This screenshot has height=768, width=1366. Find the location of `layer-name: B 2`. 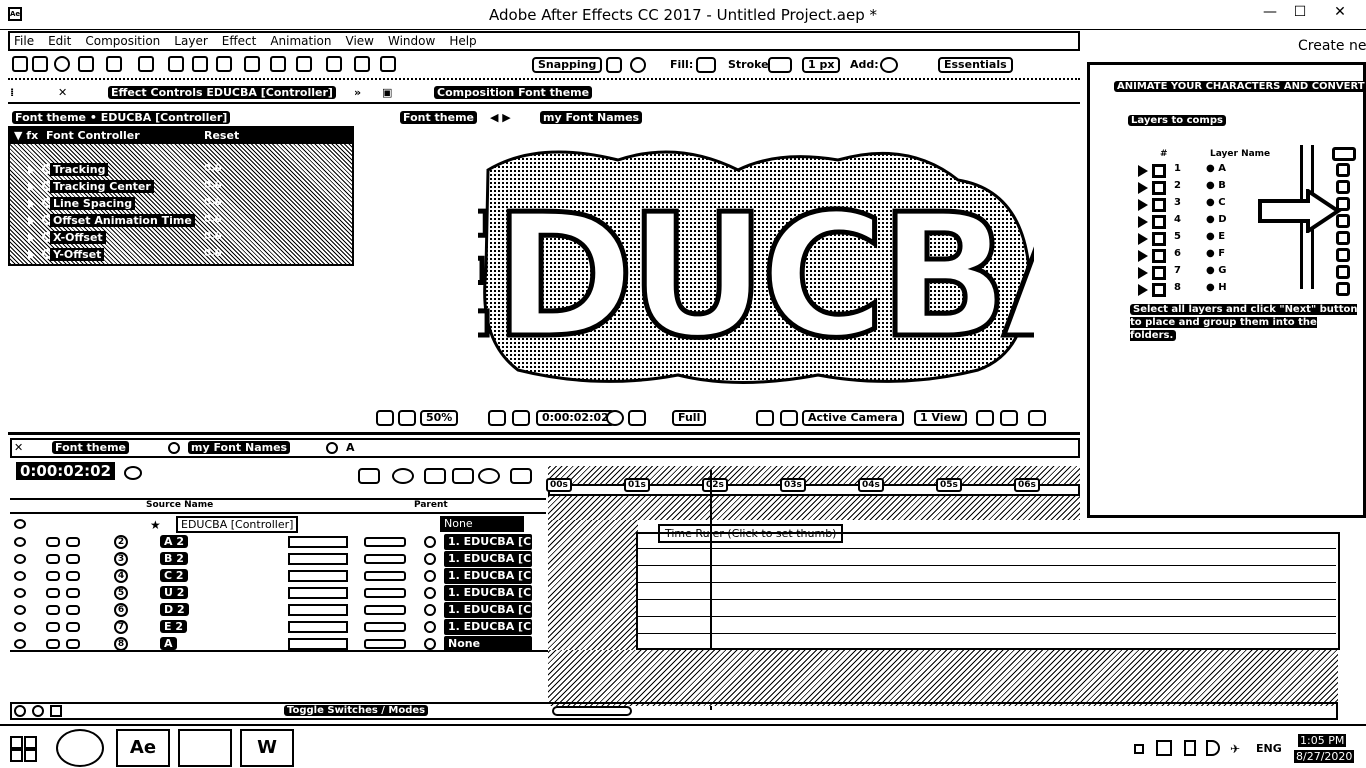

layer-name: B 2 is located at coordinates (174, 558).